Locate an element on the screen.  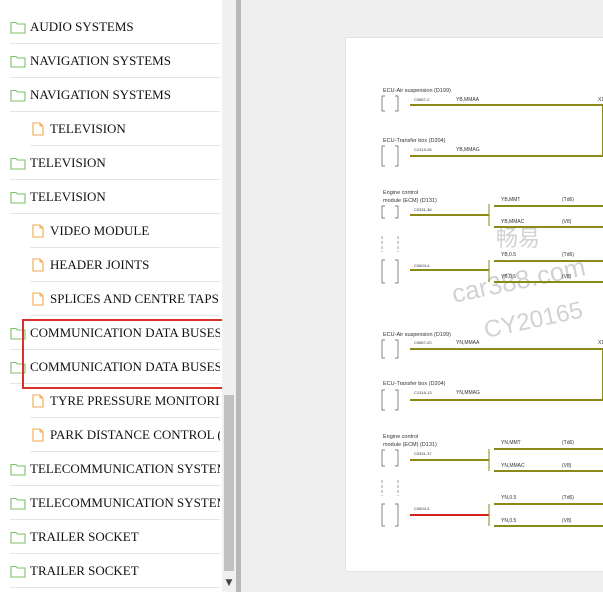
ecm-tag-8: (V8) is located at coordinates (567, 521).